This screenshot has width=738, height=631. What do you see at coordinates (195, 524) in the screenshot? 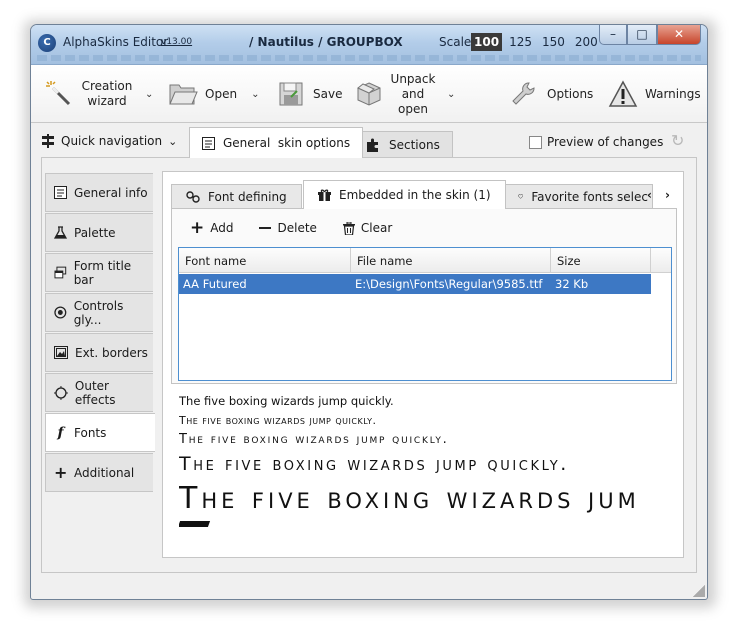
I see `sample-text-cutoff-glyph` at bounding box center [195, 524].